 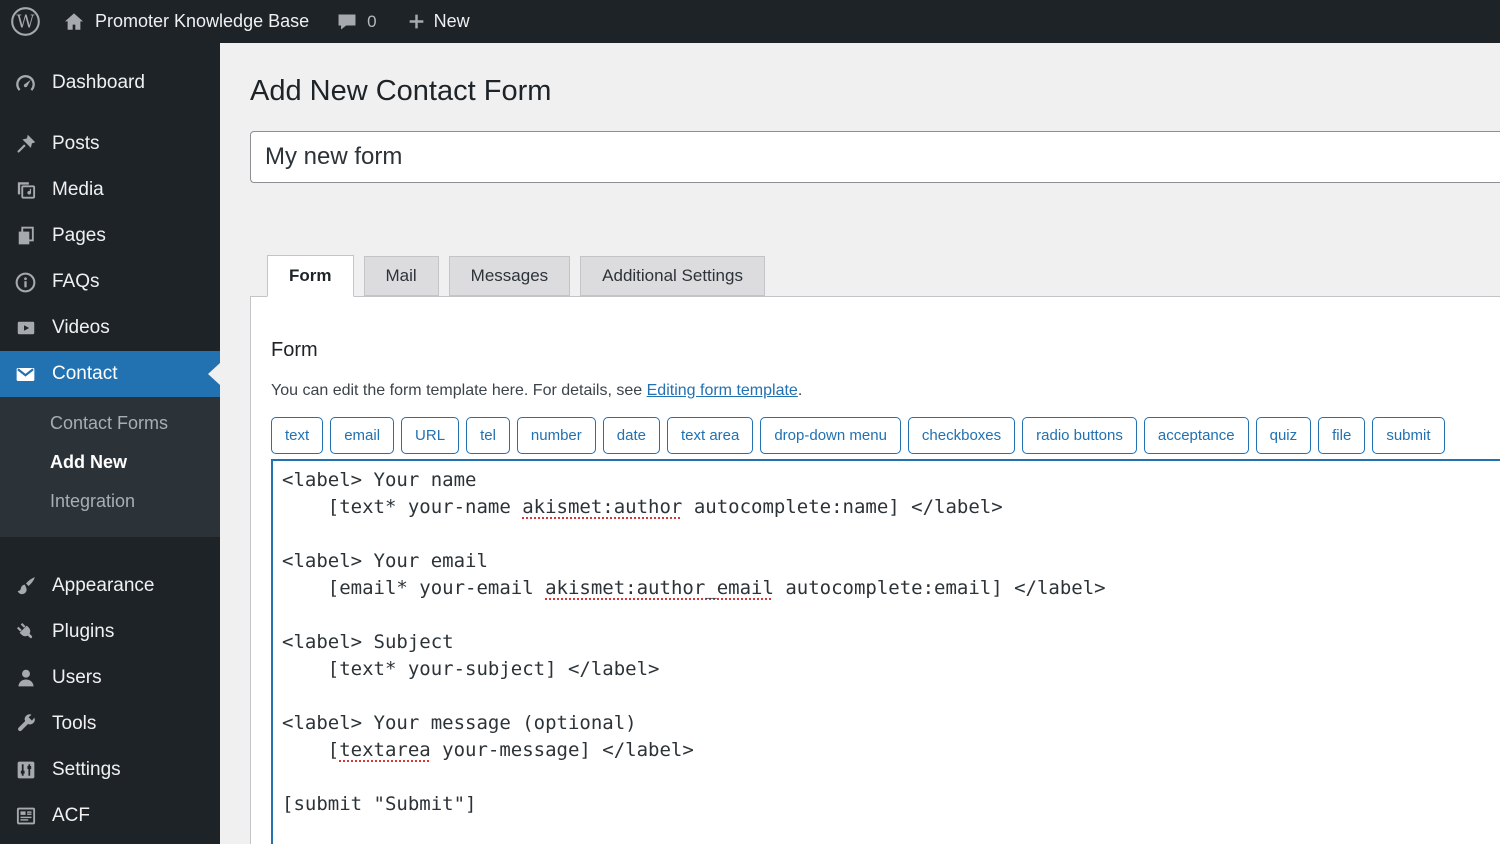 What do you see at coordinates (887, 804) in the screenshot?
I see `code-line: [submit "Submit"]` at bounding box center [887, 804].